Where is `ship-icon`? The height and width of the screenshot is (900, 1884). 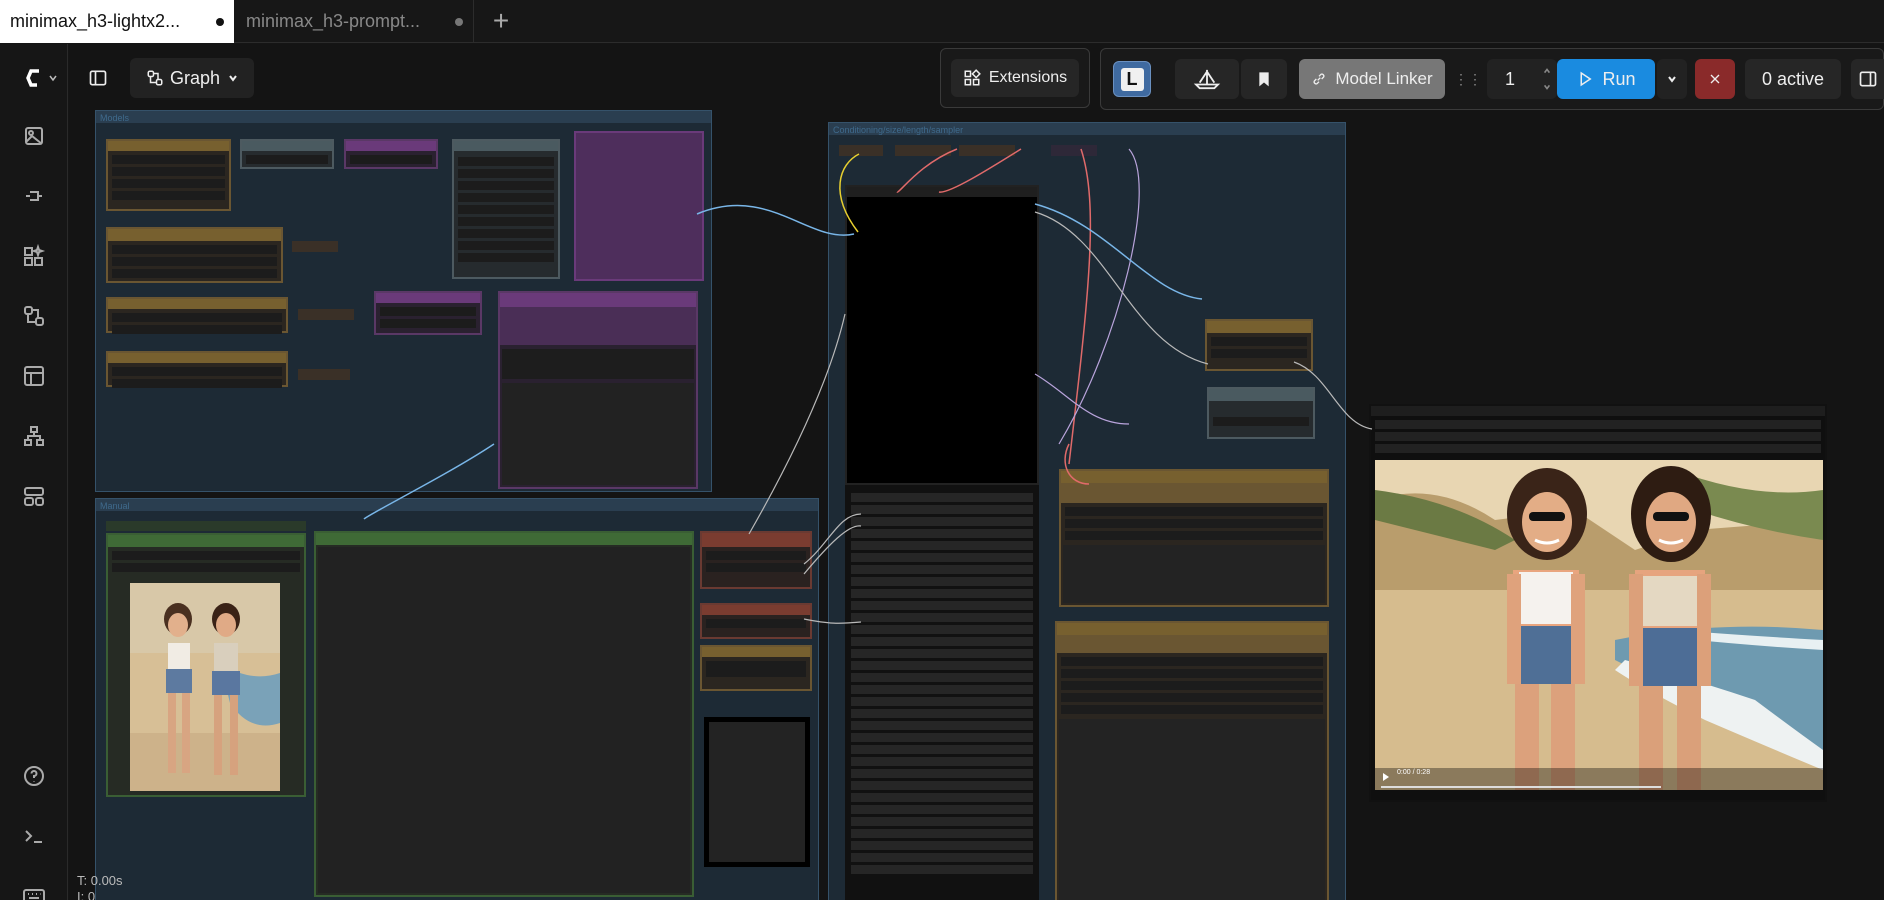
ship-icon is located at coordinates (1207, 79).